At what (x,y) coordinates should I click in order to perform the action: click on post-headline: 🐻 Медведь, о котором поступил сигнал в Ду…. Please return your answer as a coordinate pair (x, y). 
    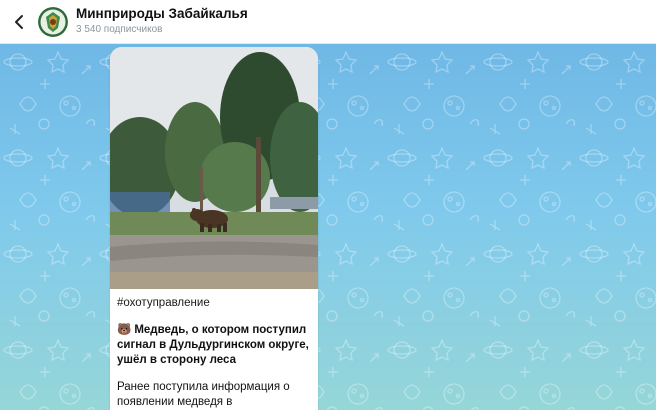
    Looking at the image, I should click on (215, 345).